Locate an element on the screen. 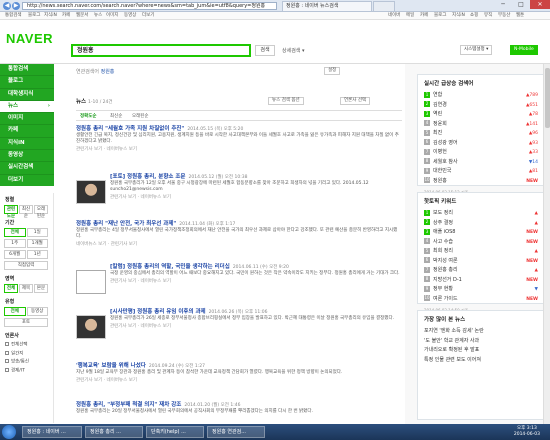  range-all: 전체 is located at coordinates (15, 232).